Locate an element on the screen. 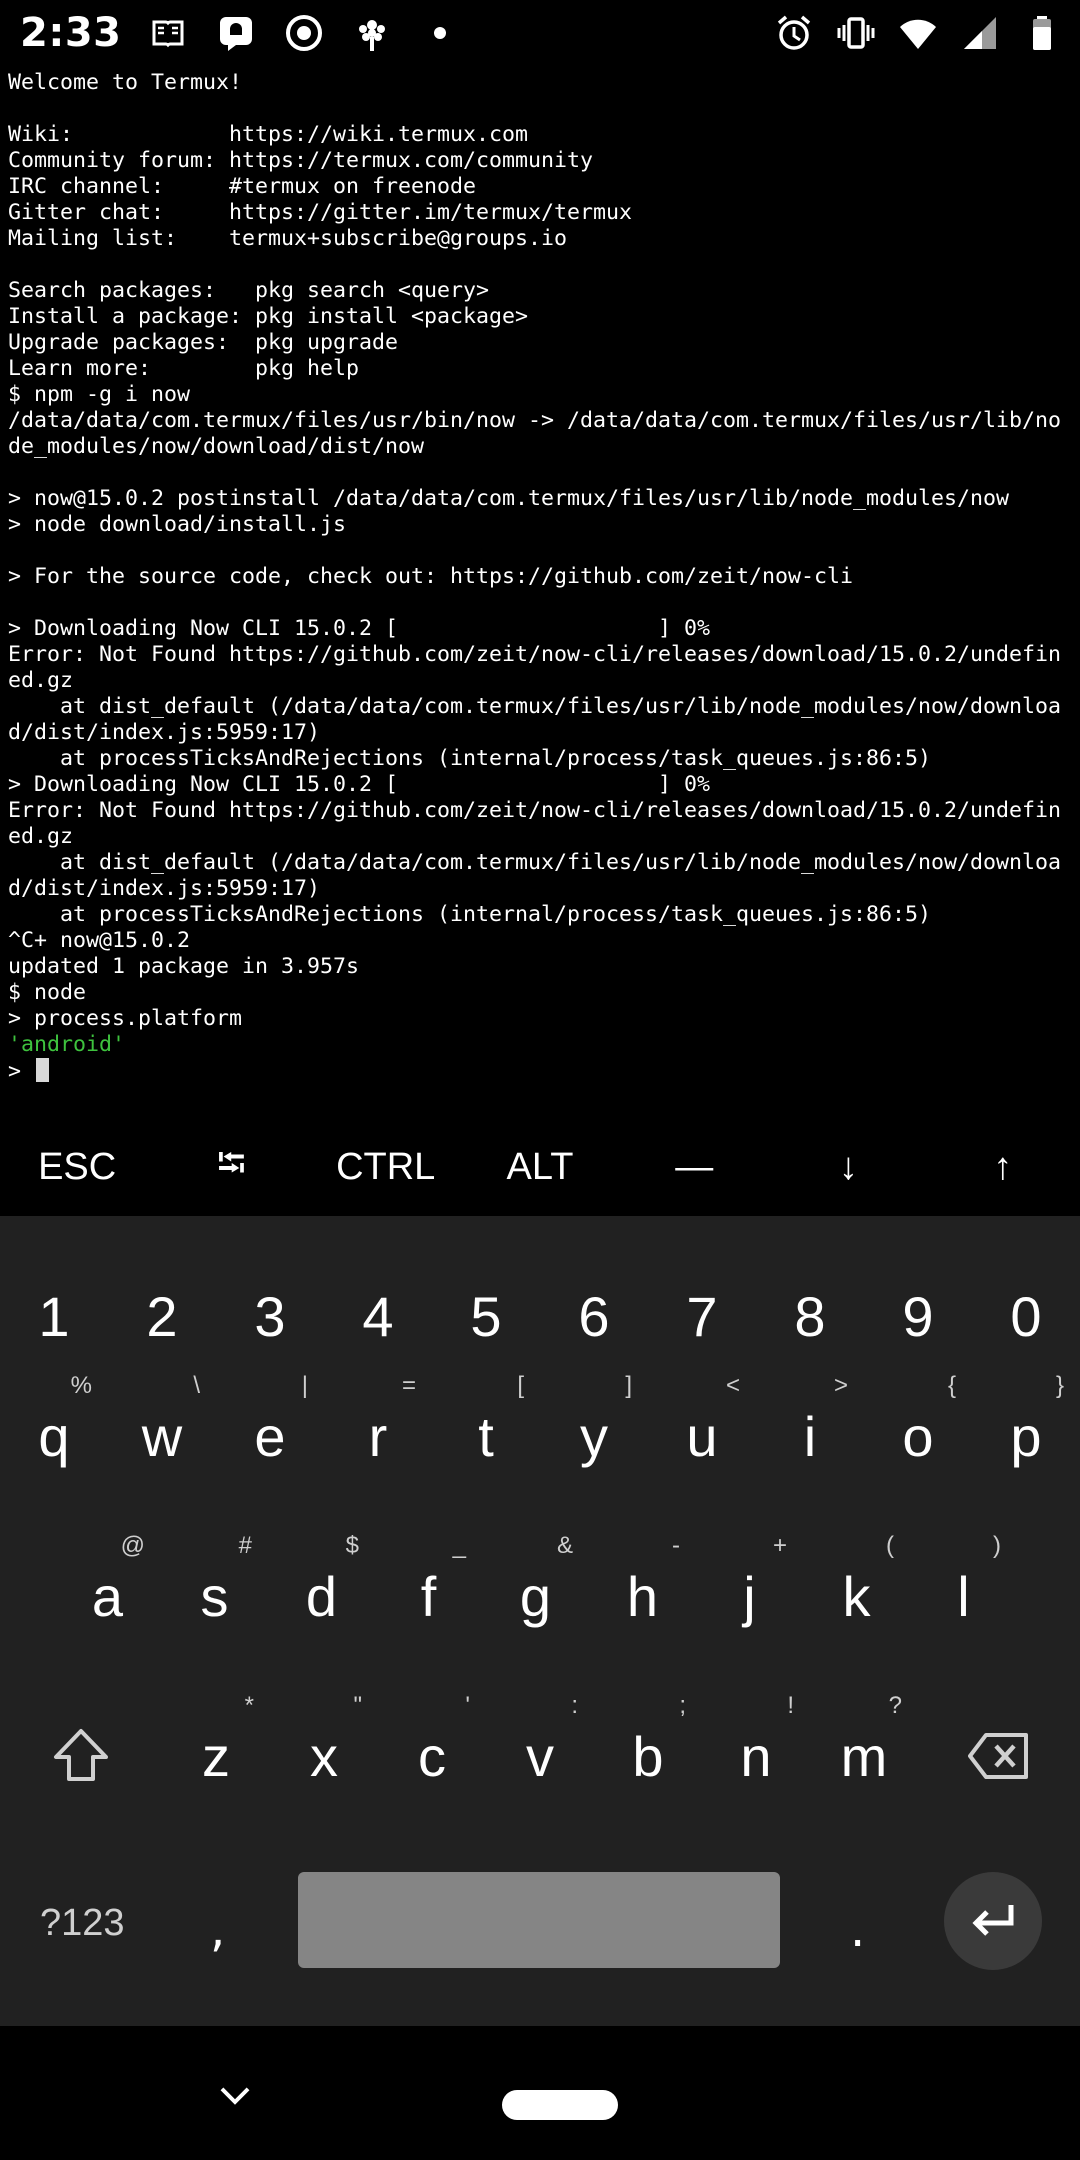 This screenshot has width=1080, height=2160. key-c: ' c is located at coordinates (432, 1756).